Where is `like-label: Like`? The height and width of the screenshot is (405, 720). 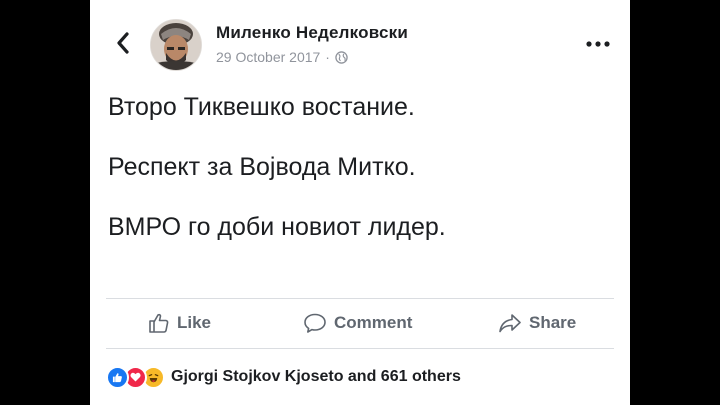
like-label: Like is located at coordinates (194, 322).